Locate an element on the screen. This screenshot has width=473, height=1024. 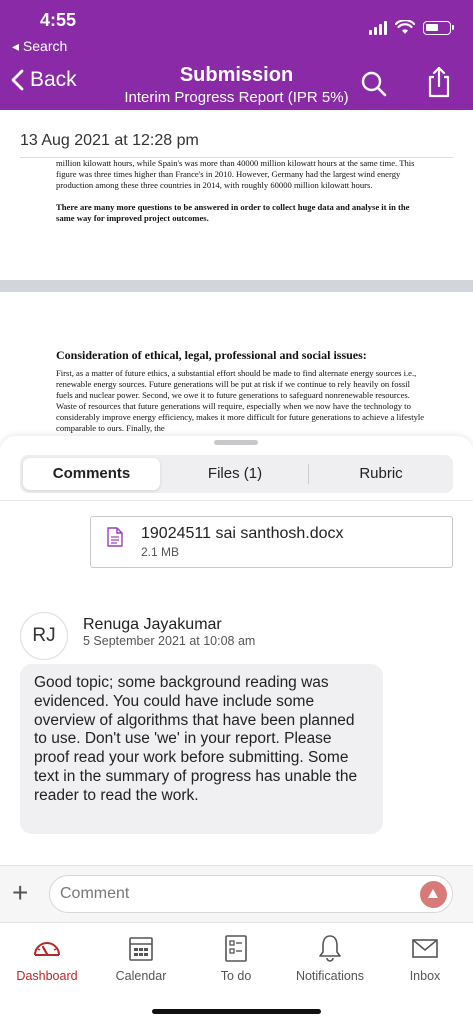
comment-input is located at coordinates (251, 894).